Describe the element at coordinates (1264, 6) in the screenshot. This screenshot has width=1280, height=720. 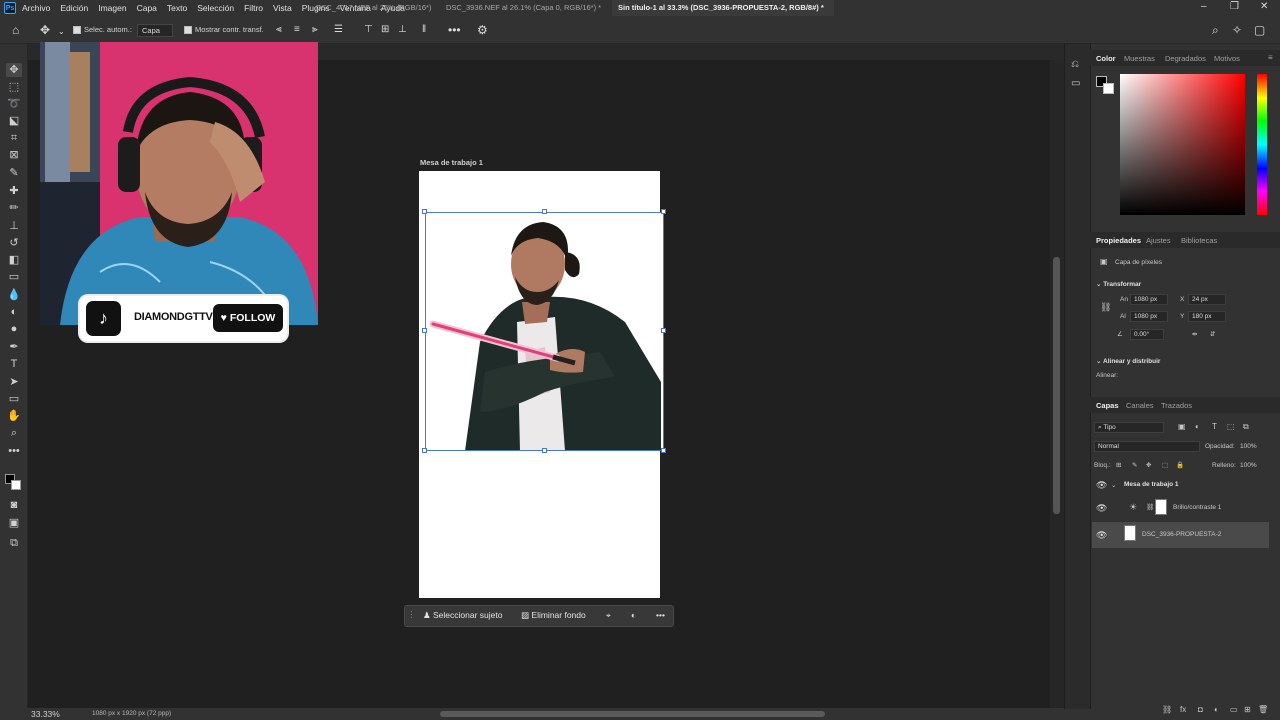
I see `close-window-icon: ✕` at that location.